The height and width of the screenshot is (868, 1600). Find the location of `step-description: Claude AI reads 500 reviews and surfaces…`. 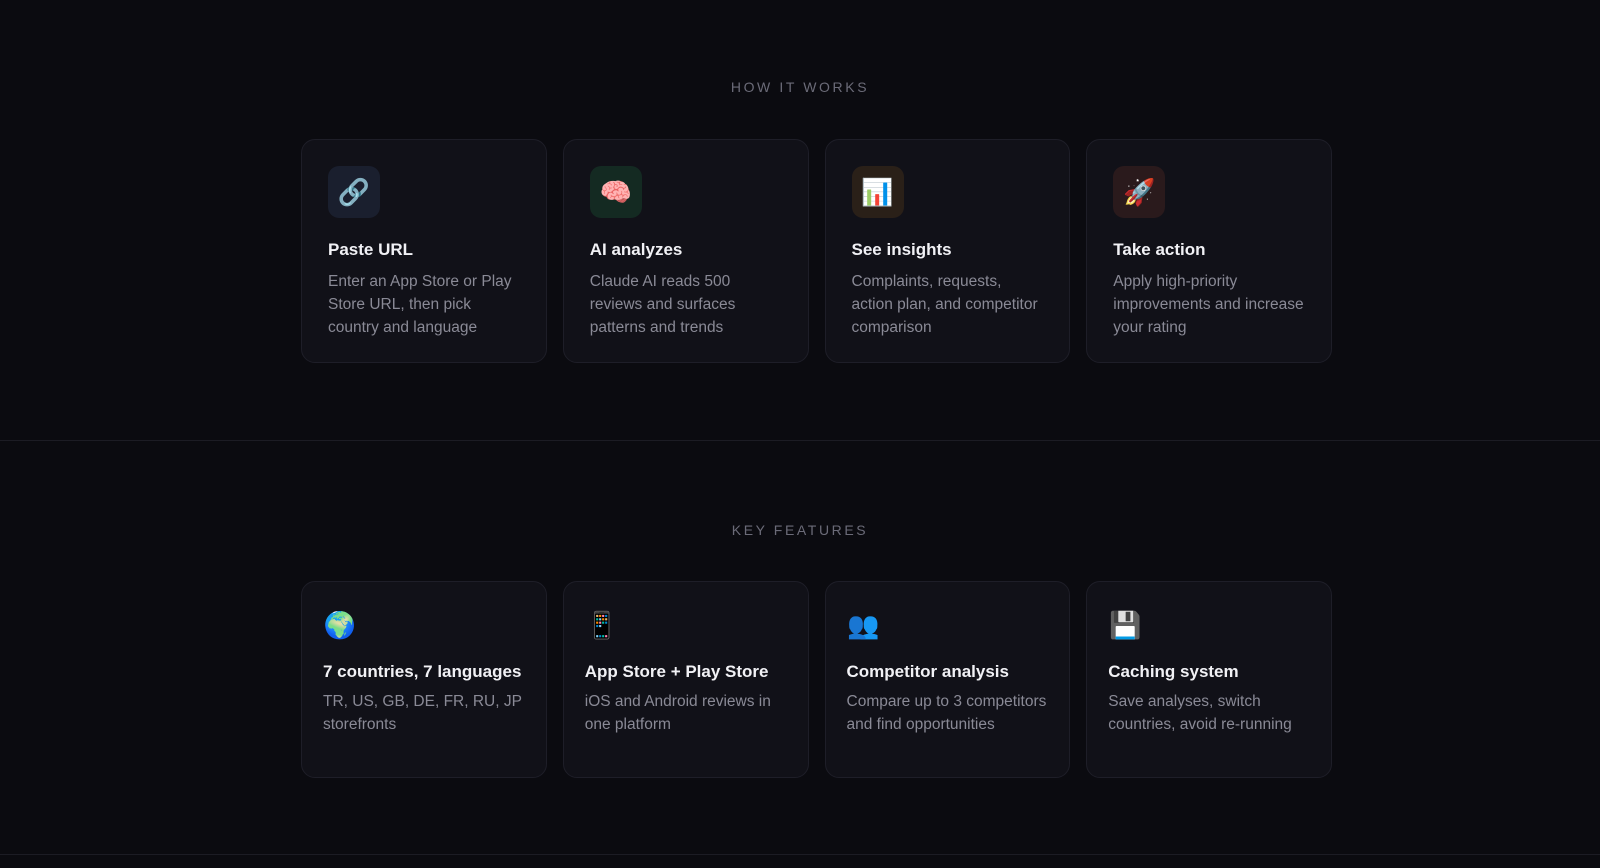

step-description: Claude AI reads 500 reviews and surfaces… is located at coordinates (662, 304).